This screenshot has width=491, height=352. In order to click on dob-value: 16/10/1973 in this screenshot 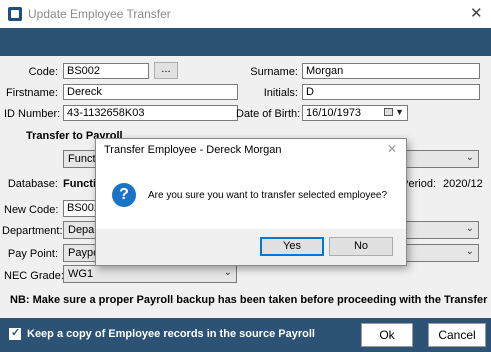, I will do `click(334, 113)`.